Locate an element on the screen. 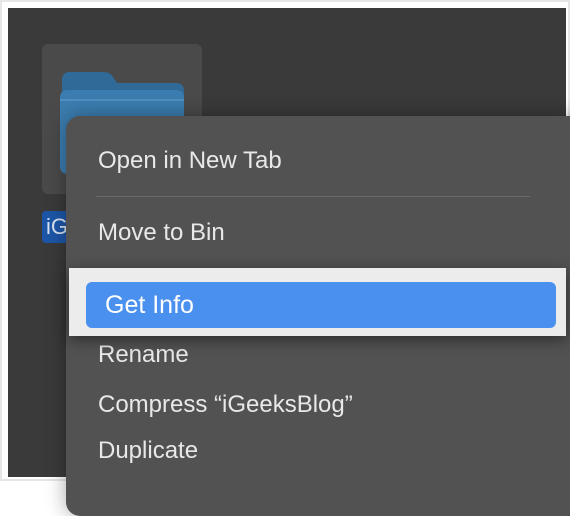 The image size is (570, 516). menu-separator is located at coordinates (313, 196).